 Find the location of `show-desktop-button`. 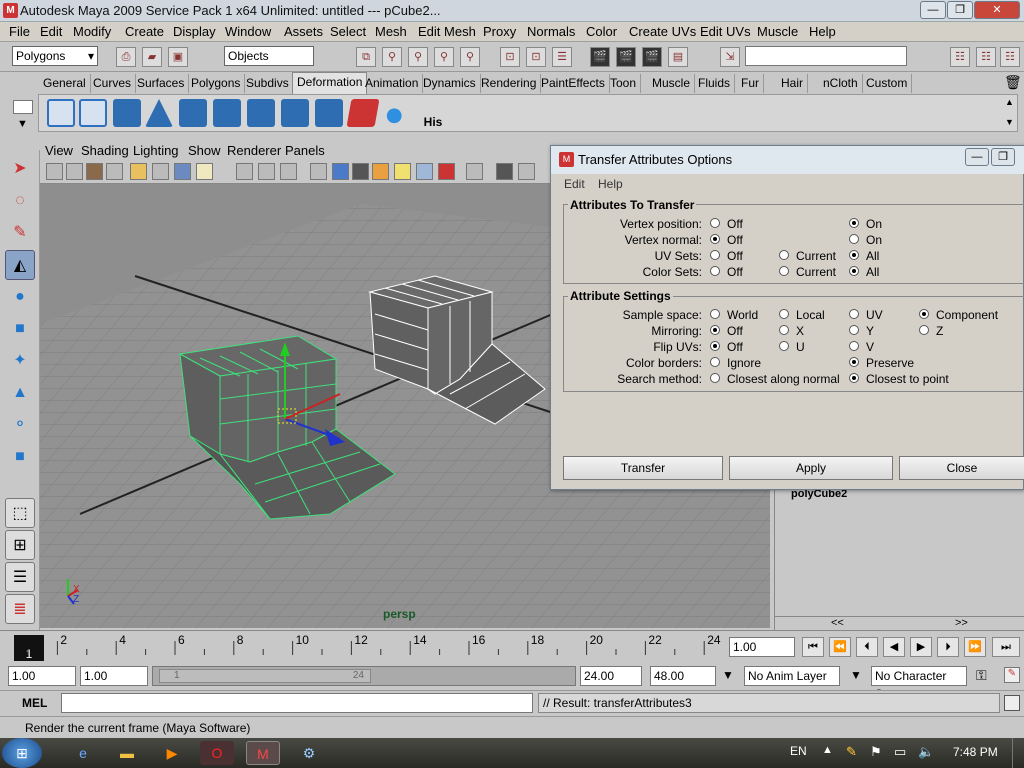

show-desktop-button is located at coordinates (1018, 753).